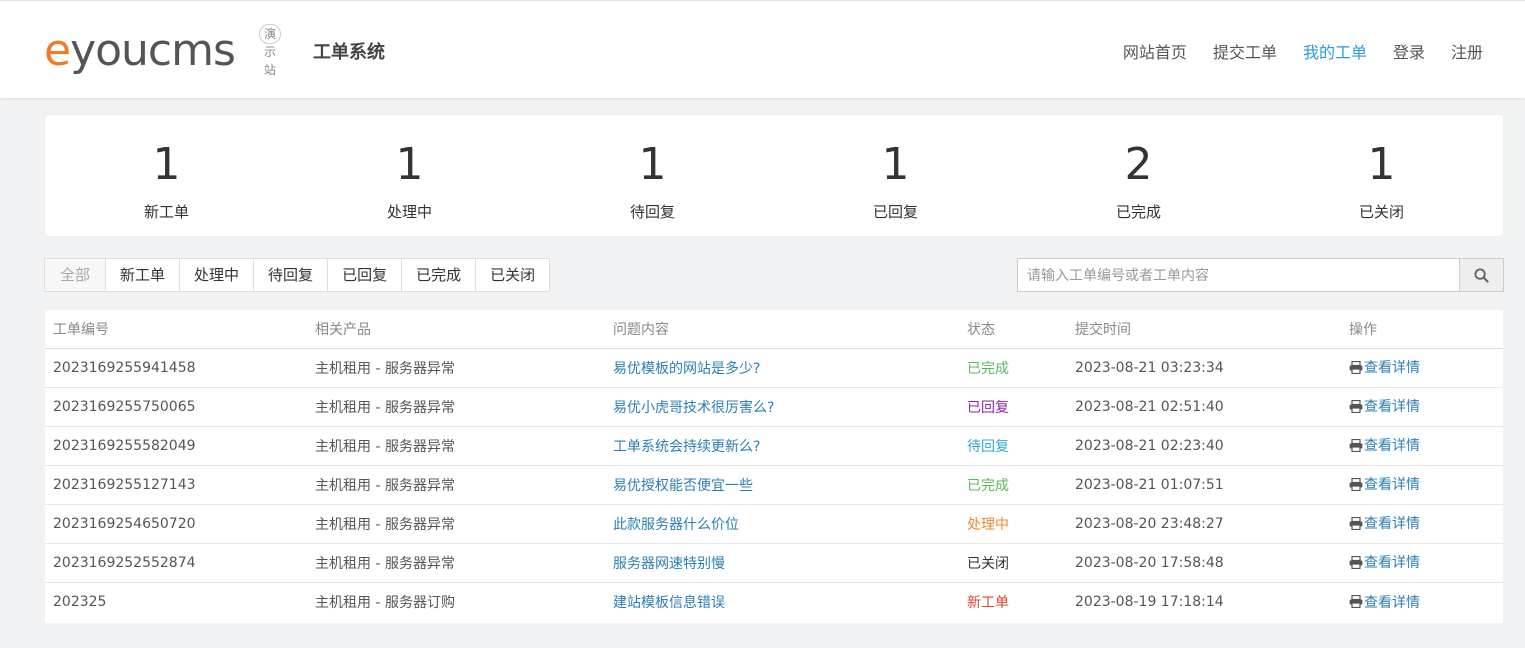 This screenshot has height=648, width=1525. Describe the element at coordinates (409, 212) in the screenshot. I see `stat-label: 处理中` at that location.